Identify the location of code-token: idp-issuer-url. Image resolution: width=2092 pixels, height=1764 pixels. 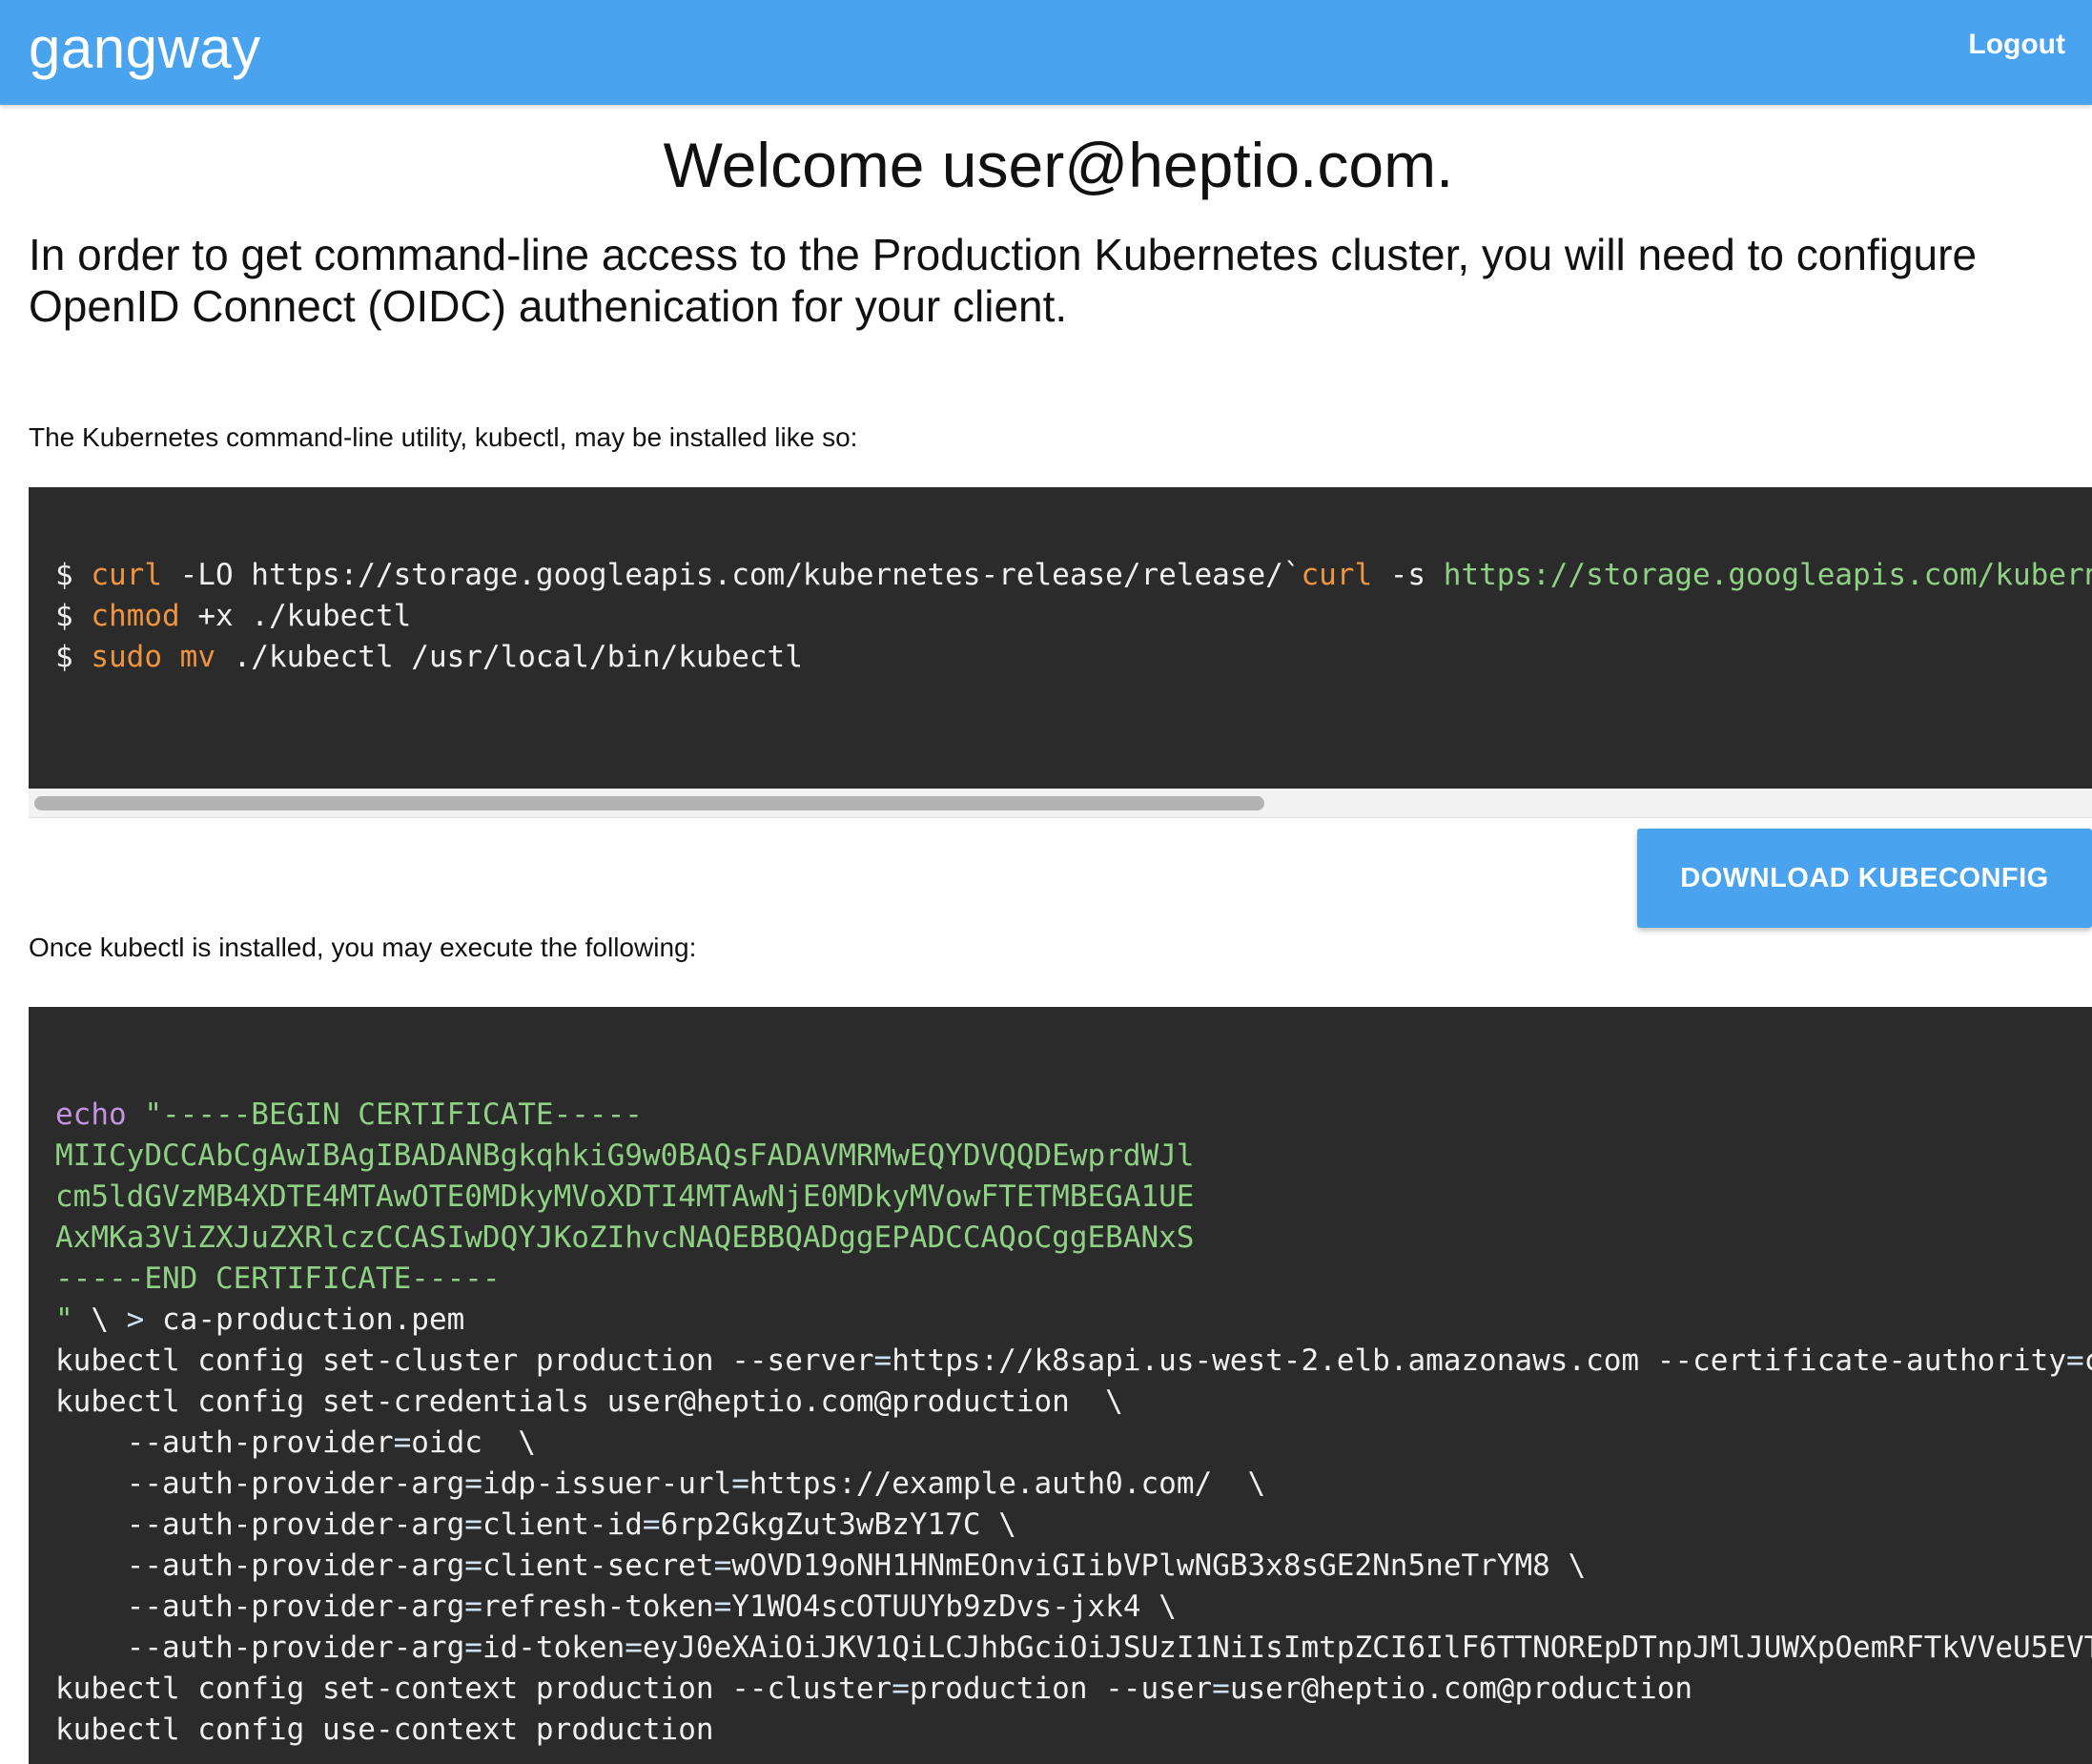
(607, 1484).